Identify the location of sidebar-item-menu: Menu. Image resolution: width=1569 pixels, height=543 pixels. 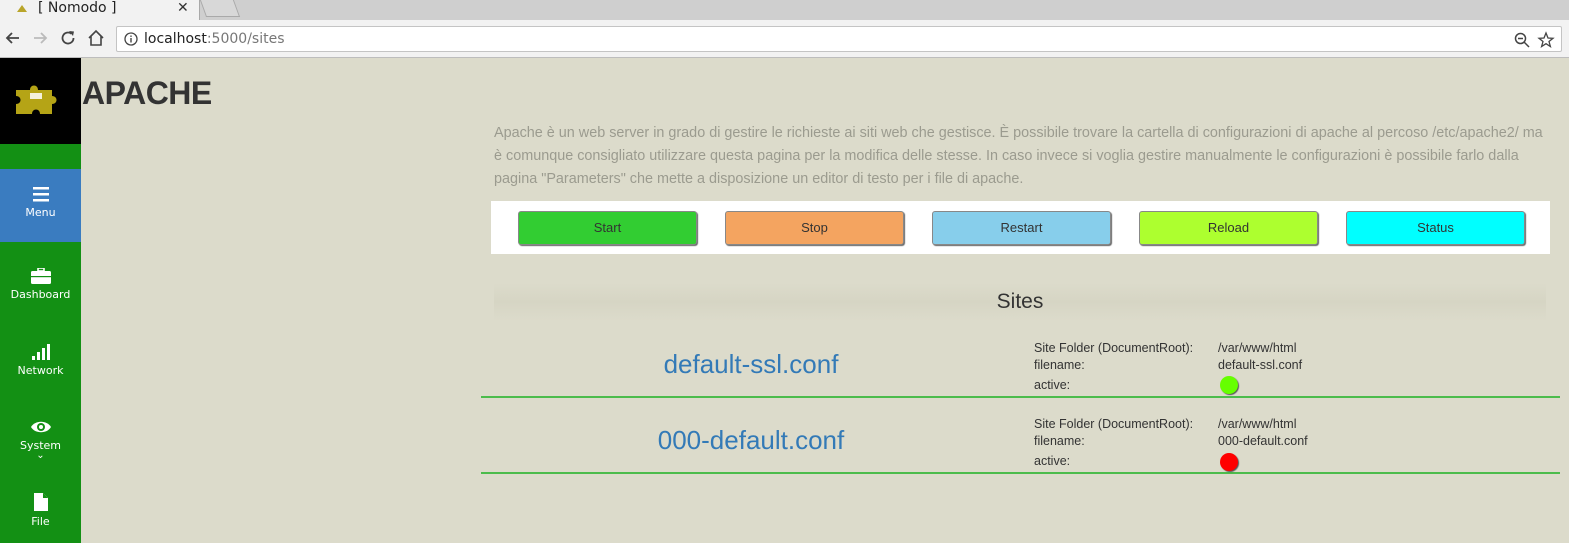
(40, 205).